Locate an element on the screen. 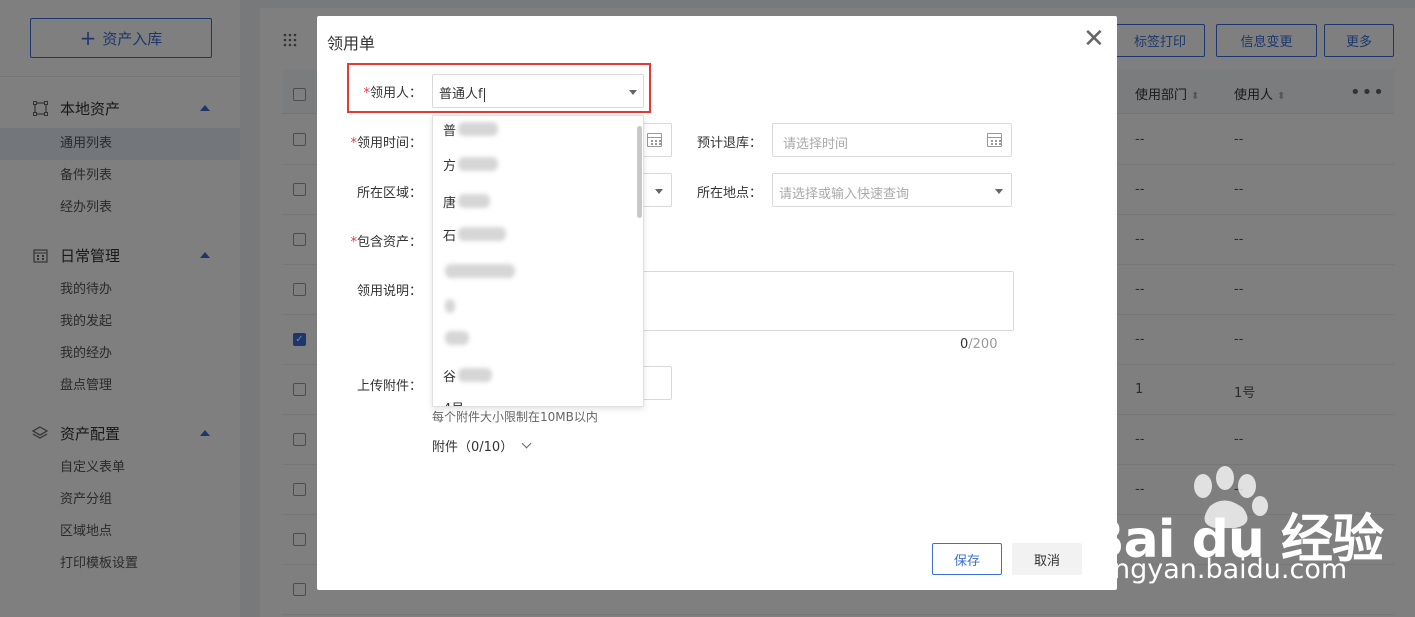 The height and width of the screenshot is (617, 1415). cancel-button: 取消 is located at coordinates (1047, 559).